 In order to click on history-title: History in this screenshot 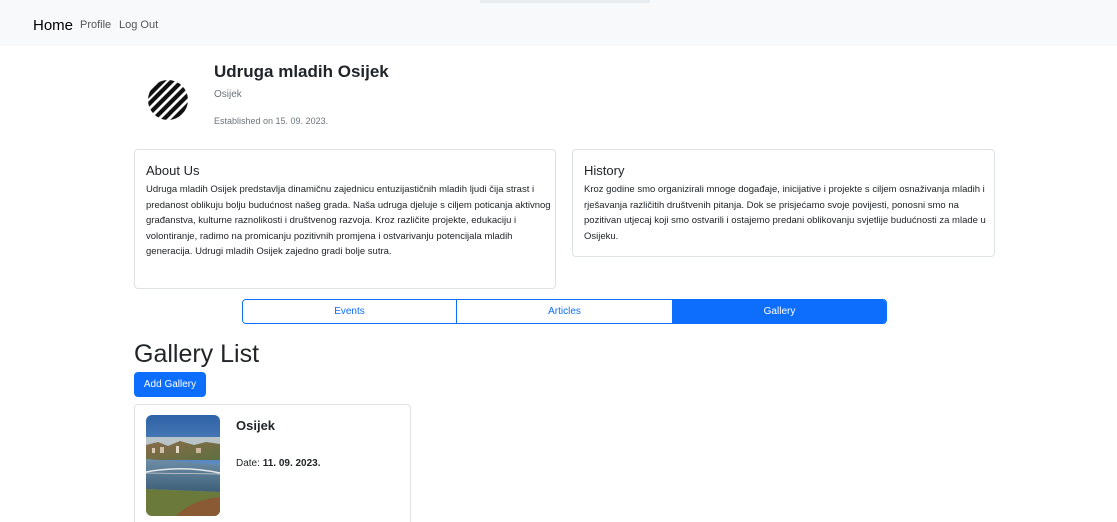, I will do `click(604, 170)`.